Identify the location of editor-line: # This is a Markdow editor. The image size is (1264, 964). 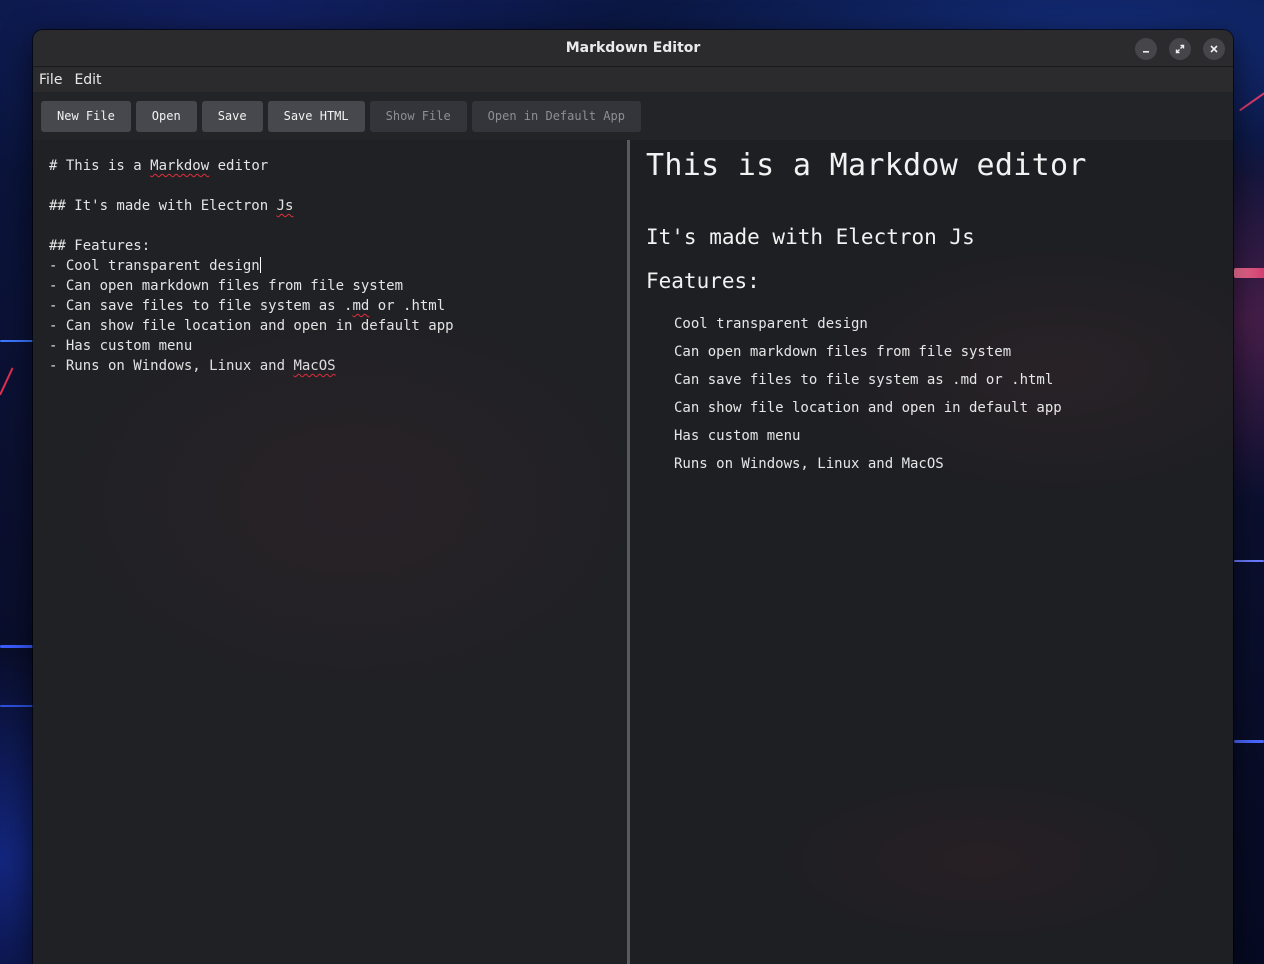
(159, 166).